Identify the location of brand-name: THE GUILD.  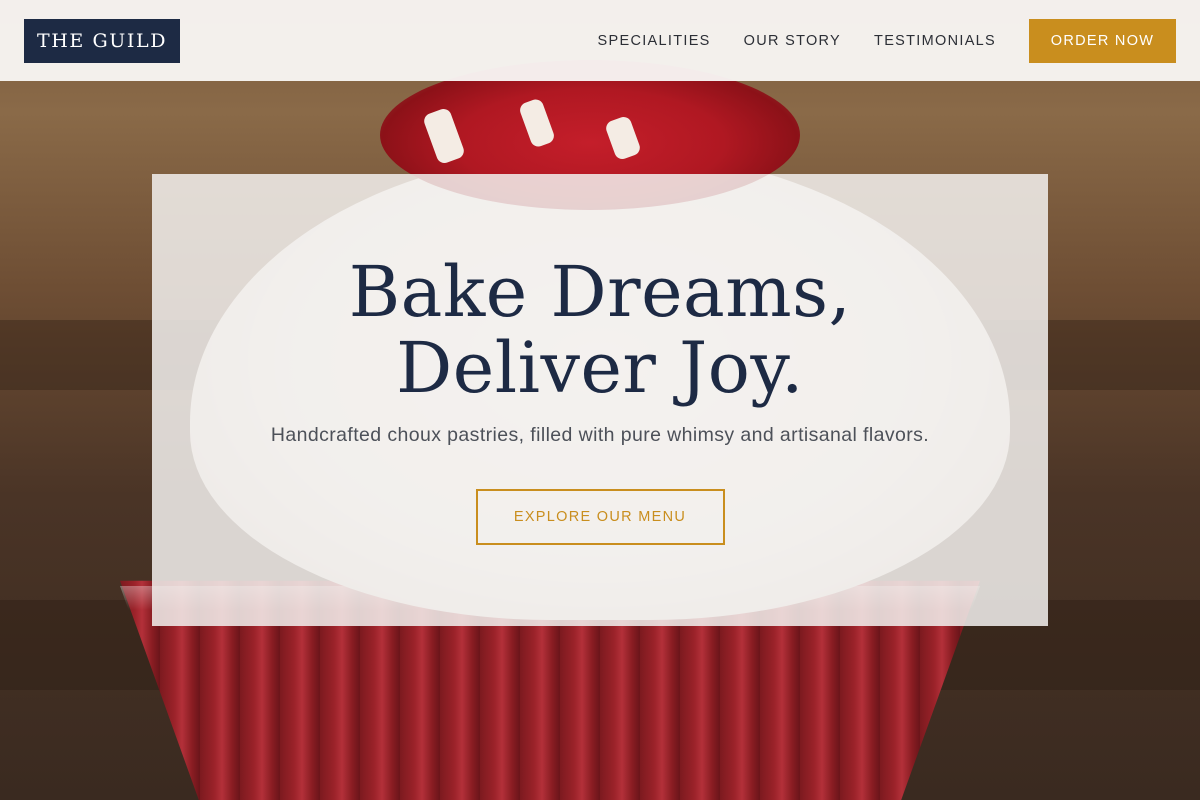
(102, 40).